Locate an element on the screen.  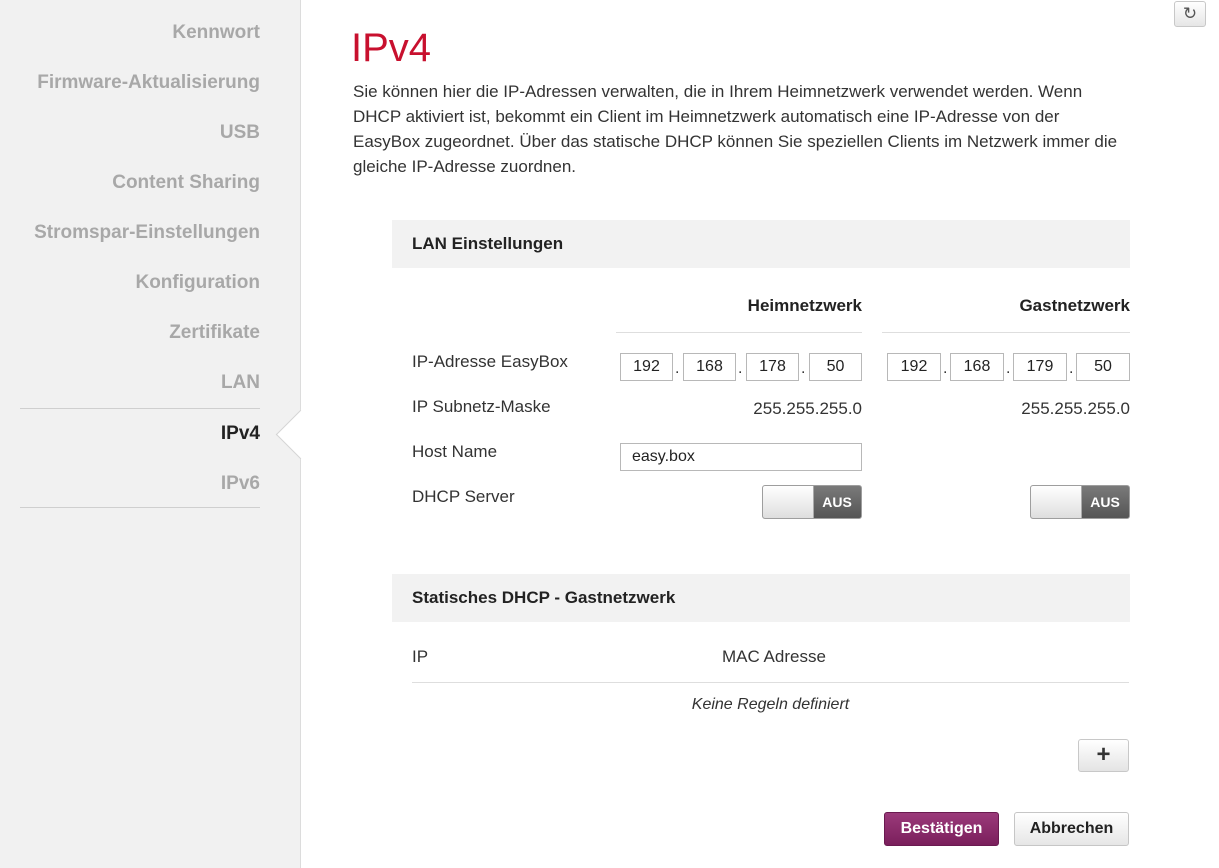
home-dhcp-toggle: AUS is located at coordinates (812, 502).